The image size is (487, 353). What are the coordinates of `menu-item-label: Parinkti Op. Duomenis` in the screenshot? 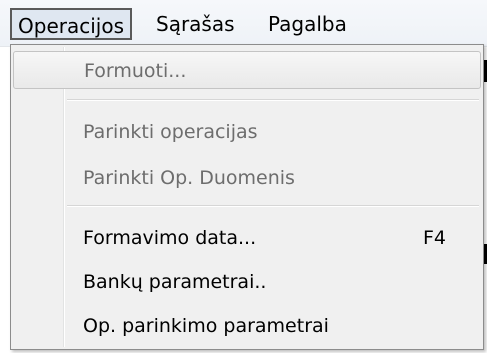 It's located at (189, 178).